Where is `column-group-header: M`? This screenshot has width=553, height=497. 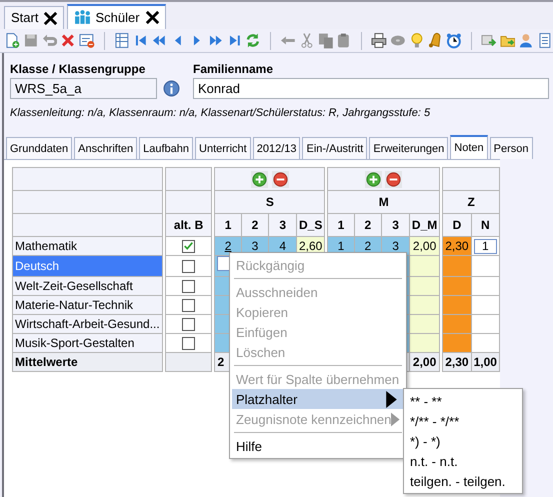
column-group-header: M is located at coordinates (384, 202).